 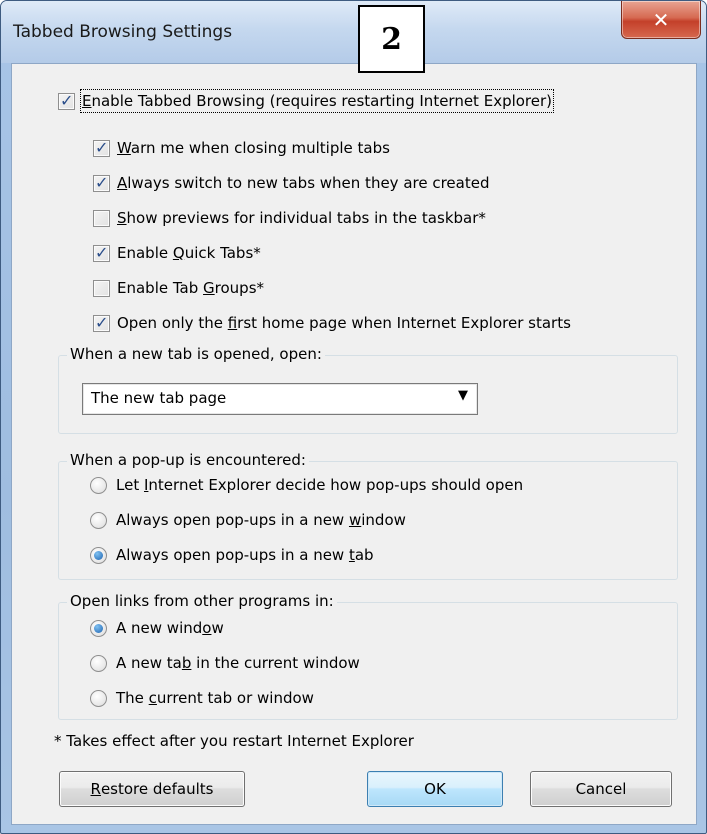 What do you see at coordinates (101, 182) in the screenshot?
I see `switch-new-tabs-checkbox` at bounding box center [101, 182].